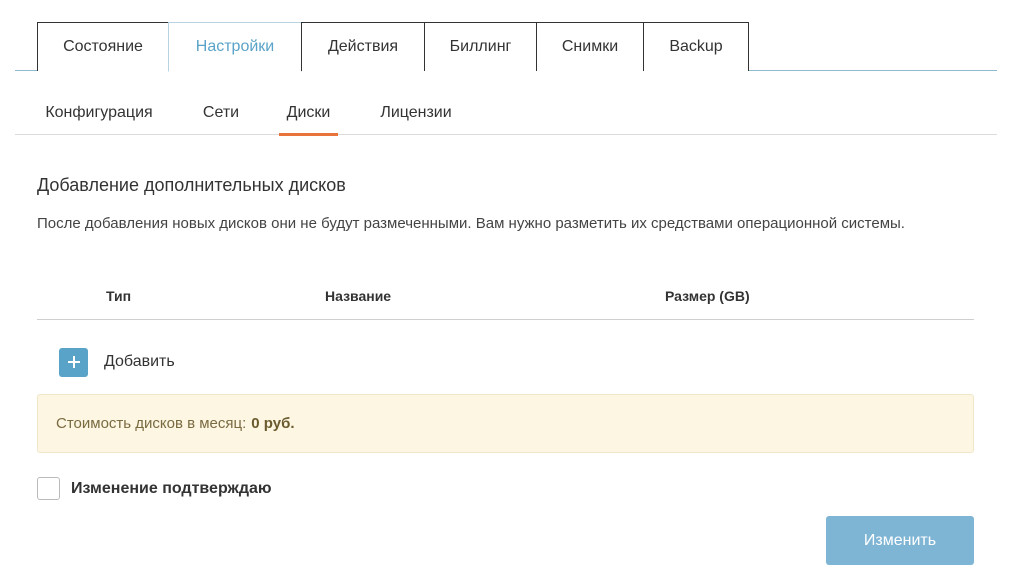 The width and height of the screenshot is (1024, 579). What do you see at coordinates (308, 113) in the screenshot?
I see `subtab-disks: Диски` at bounding box center [308, 113].